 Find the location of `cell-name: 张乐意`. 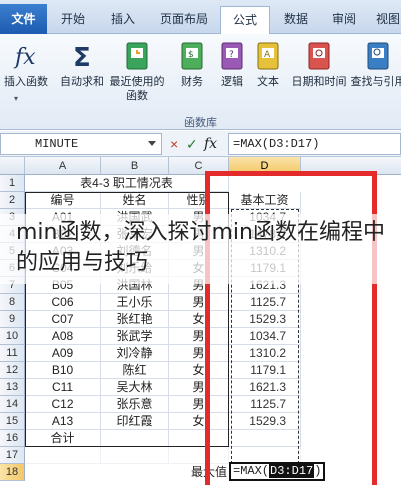

cell-name: 张乐意 is located at coordinates (135, 404).